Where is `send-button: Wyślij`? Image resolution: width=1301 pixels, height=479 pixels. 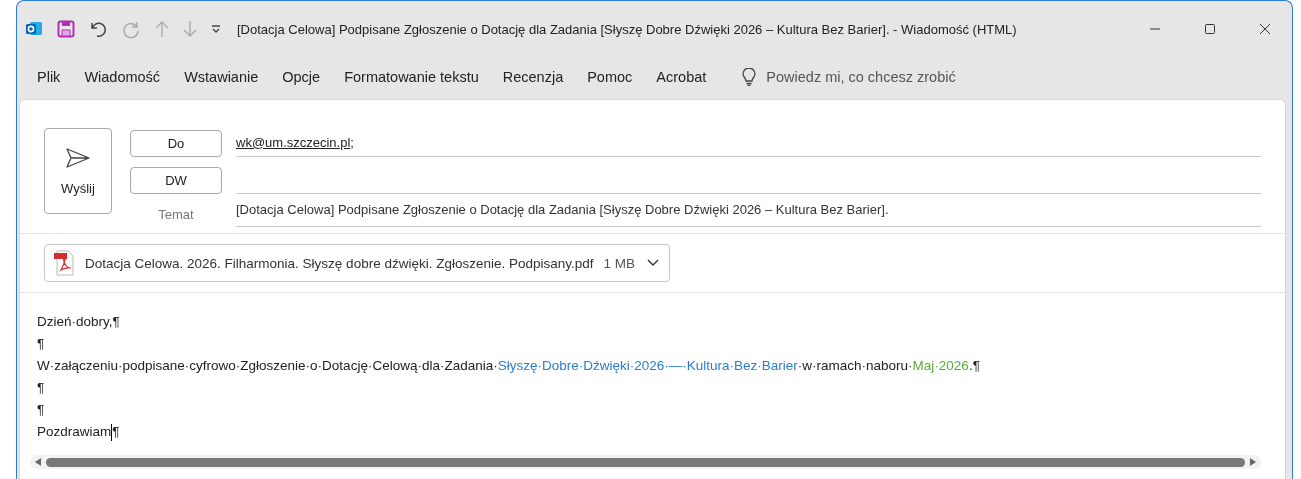
send-button: Wyślij is located at coordinates (78, 171).